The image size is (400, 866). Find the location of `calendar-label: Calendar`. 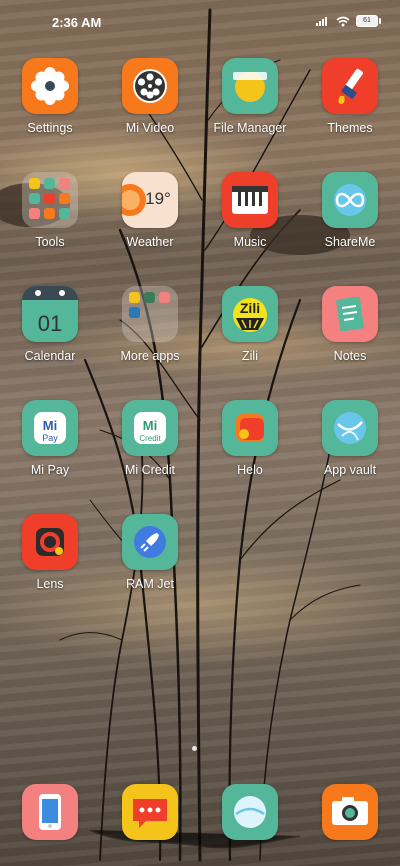

calendar-label: Calendar is located at coordinates (50, 356).